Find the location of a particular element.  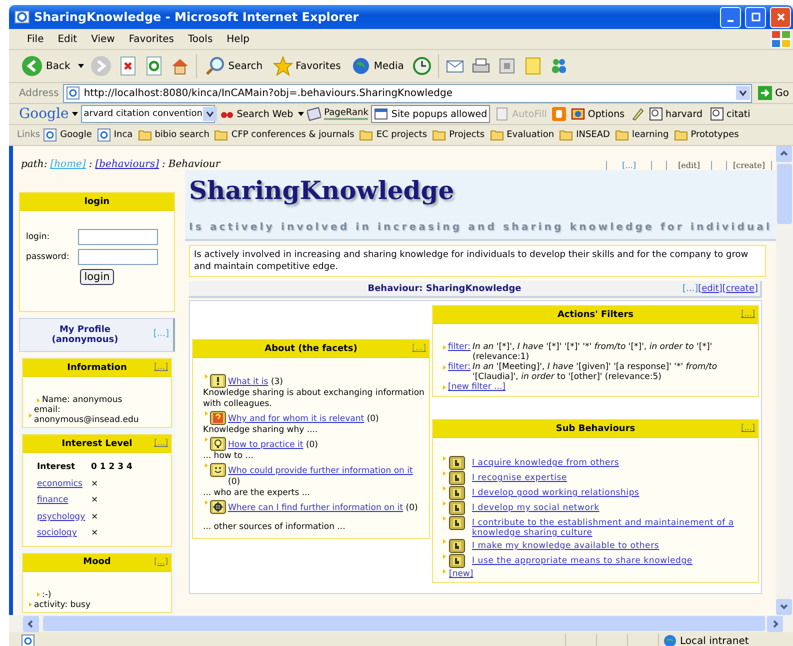

home-icon is located at coordinates (180, 66).